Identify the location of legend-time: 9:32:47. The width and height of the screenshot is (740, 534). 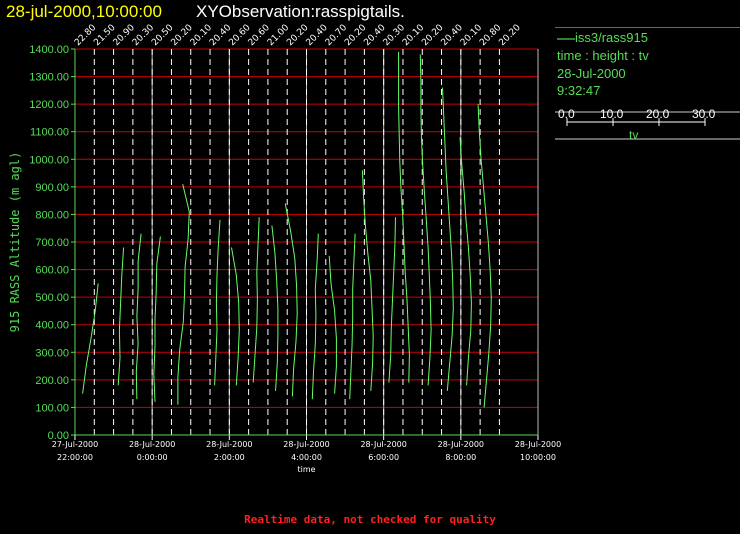
(579, 90).